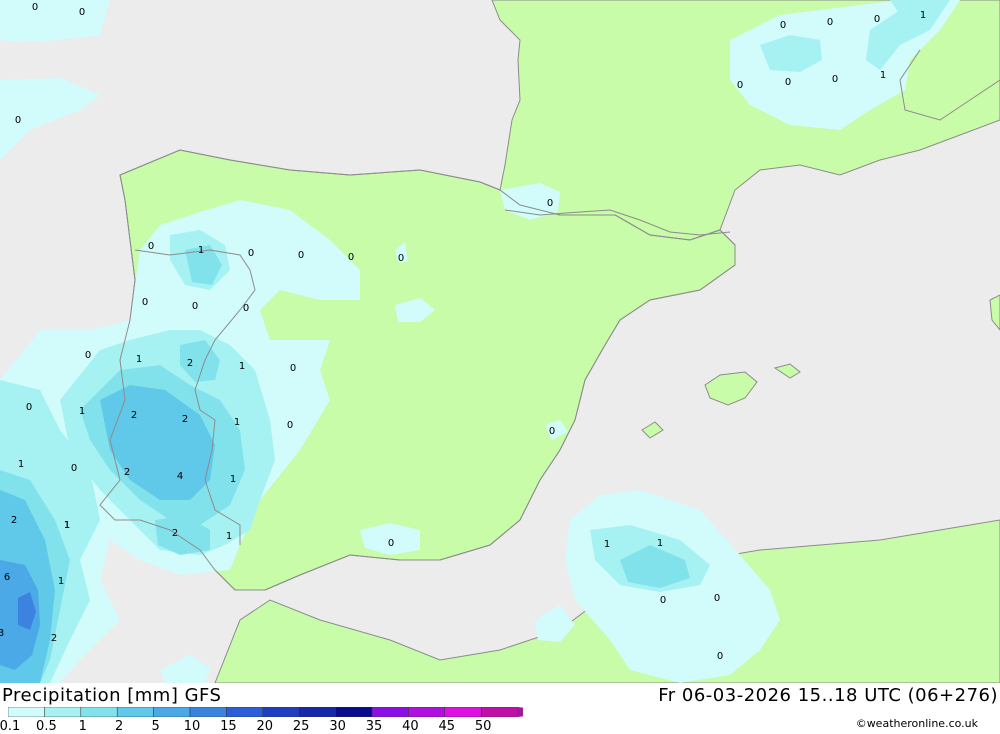 The width and height of the screenshot is (1000, 734). Describe the element at coordinates (374, 726) in the screenshot. I see `legend-label: 35` at that location.